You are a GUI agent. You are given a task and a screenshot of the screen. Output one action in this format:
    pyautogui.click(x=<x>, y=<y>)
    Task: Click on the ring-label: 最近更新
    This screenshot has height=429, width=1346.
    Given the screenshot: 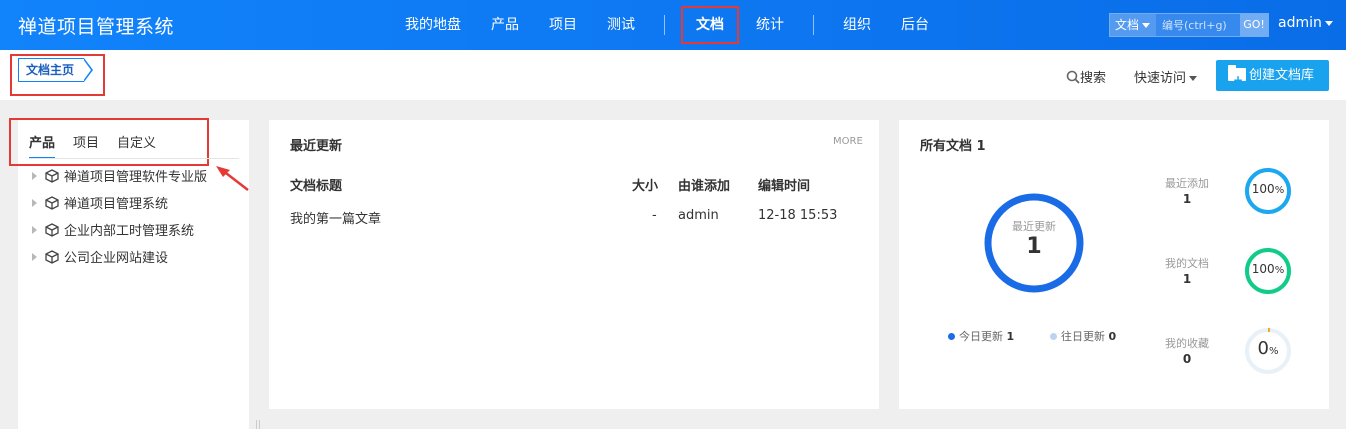 What is the action you would take?
    pyautogui.click(x=1034, y=226)
    